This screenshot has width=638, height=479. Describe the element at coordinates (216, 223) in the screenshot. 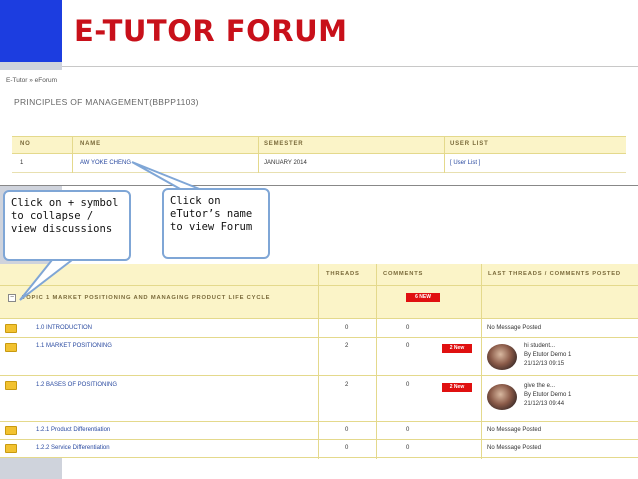

I see `forum-hint-callout: Click on eTutor’s name to view Forum` at that location.